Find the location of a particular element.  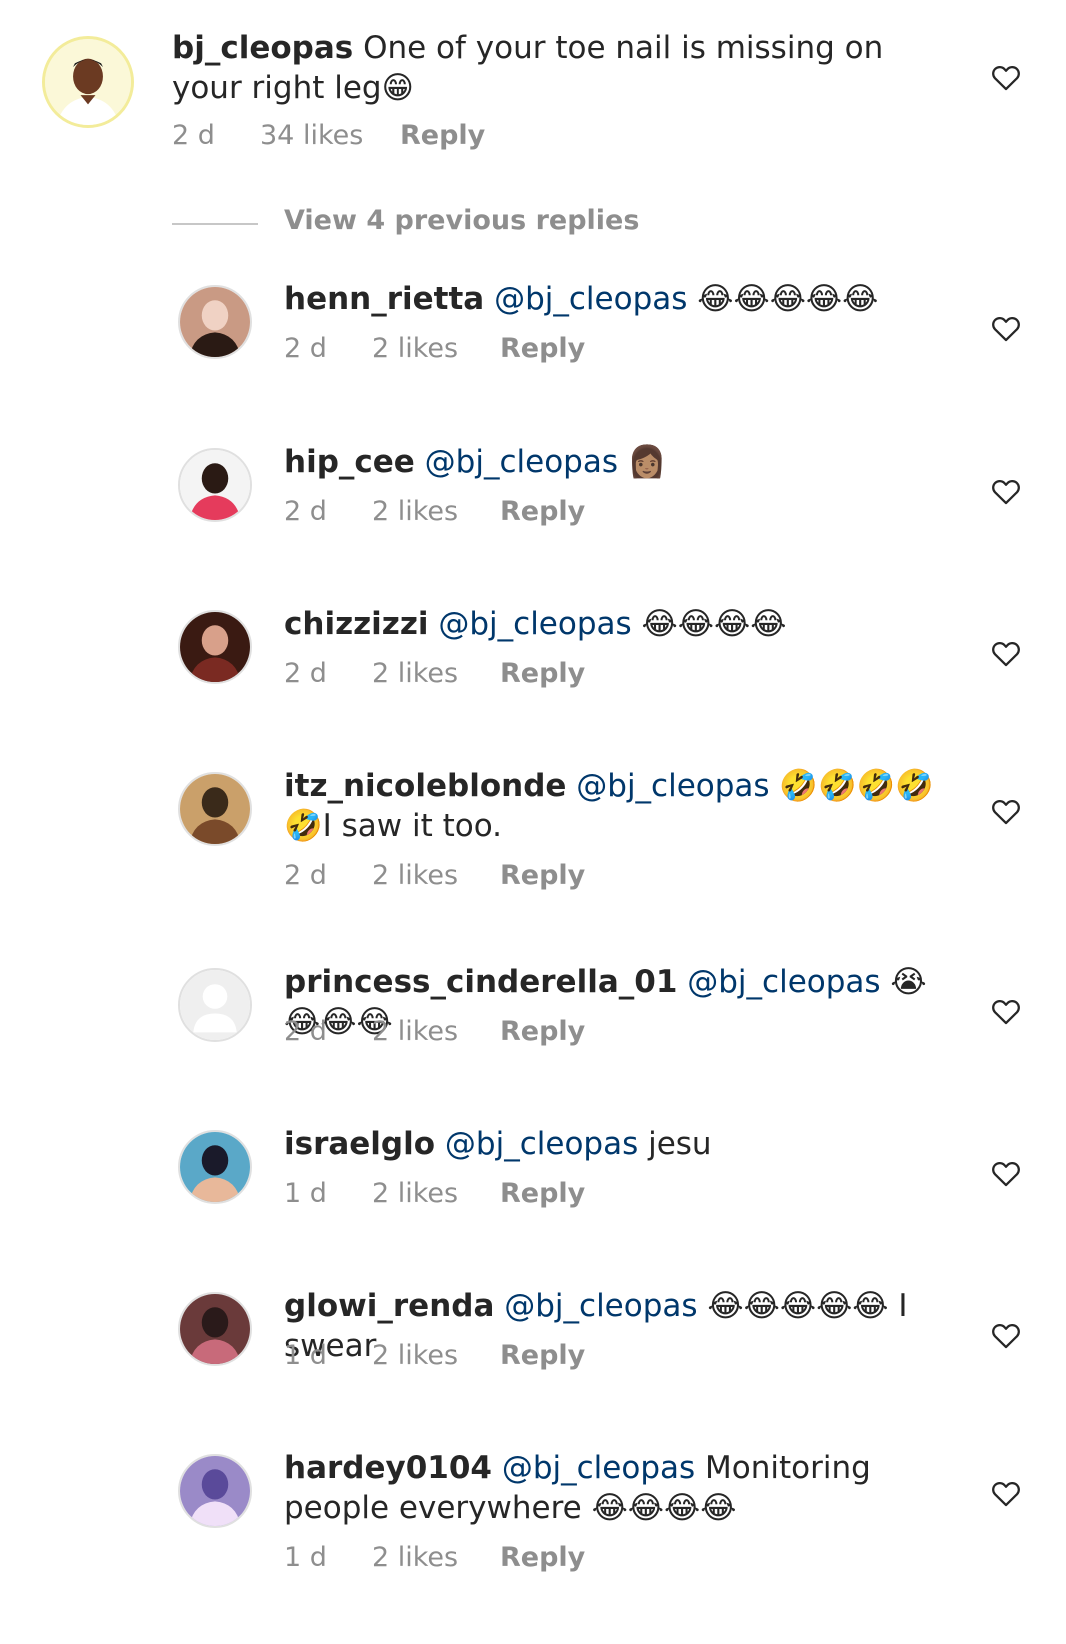

comment-username: bj_cleopas is located at coordinates (262, 48).